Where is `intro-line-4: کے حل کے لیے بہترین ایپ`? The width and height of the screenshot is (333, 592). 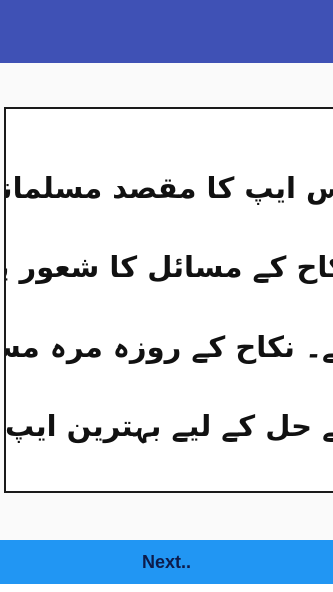
intro-line-4: کے حل کے لیے بہترین ایپ is located at coordinates (169, 426).